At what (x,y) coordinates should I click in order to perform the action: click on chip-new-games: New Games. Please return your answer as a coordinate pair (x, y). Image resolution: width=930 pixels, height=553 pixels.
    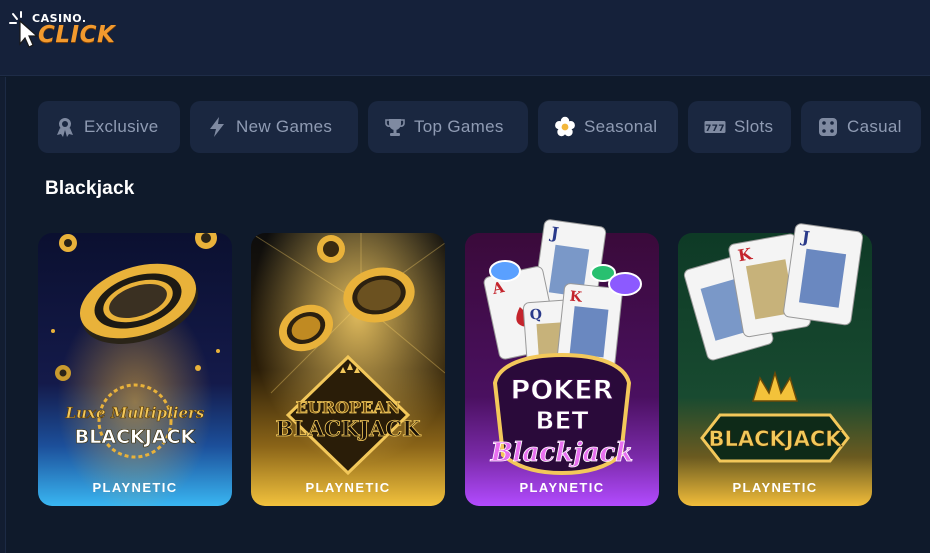
    Looking at the image, I should click on (274, 127).